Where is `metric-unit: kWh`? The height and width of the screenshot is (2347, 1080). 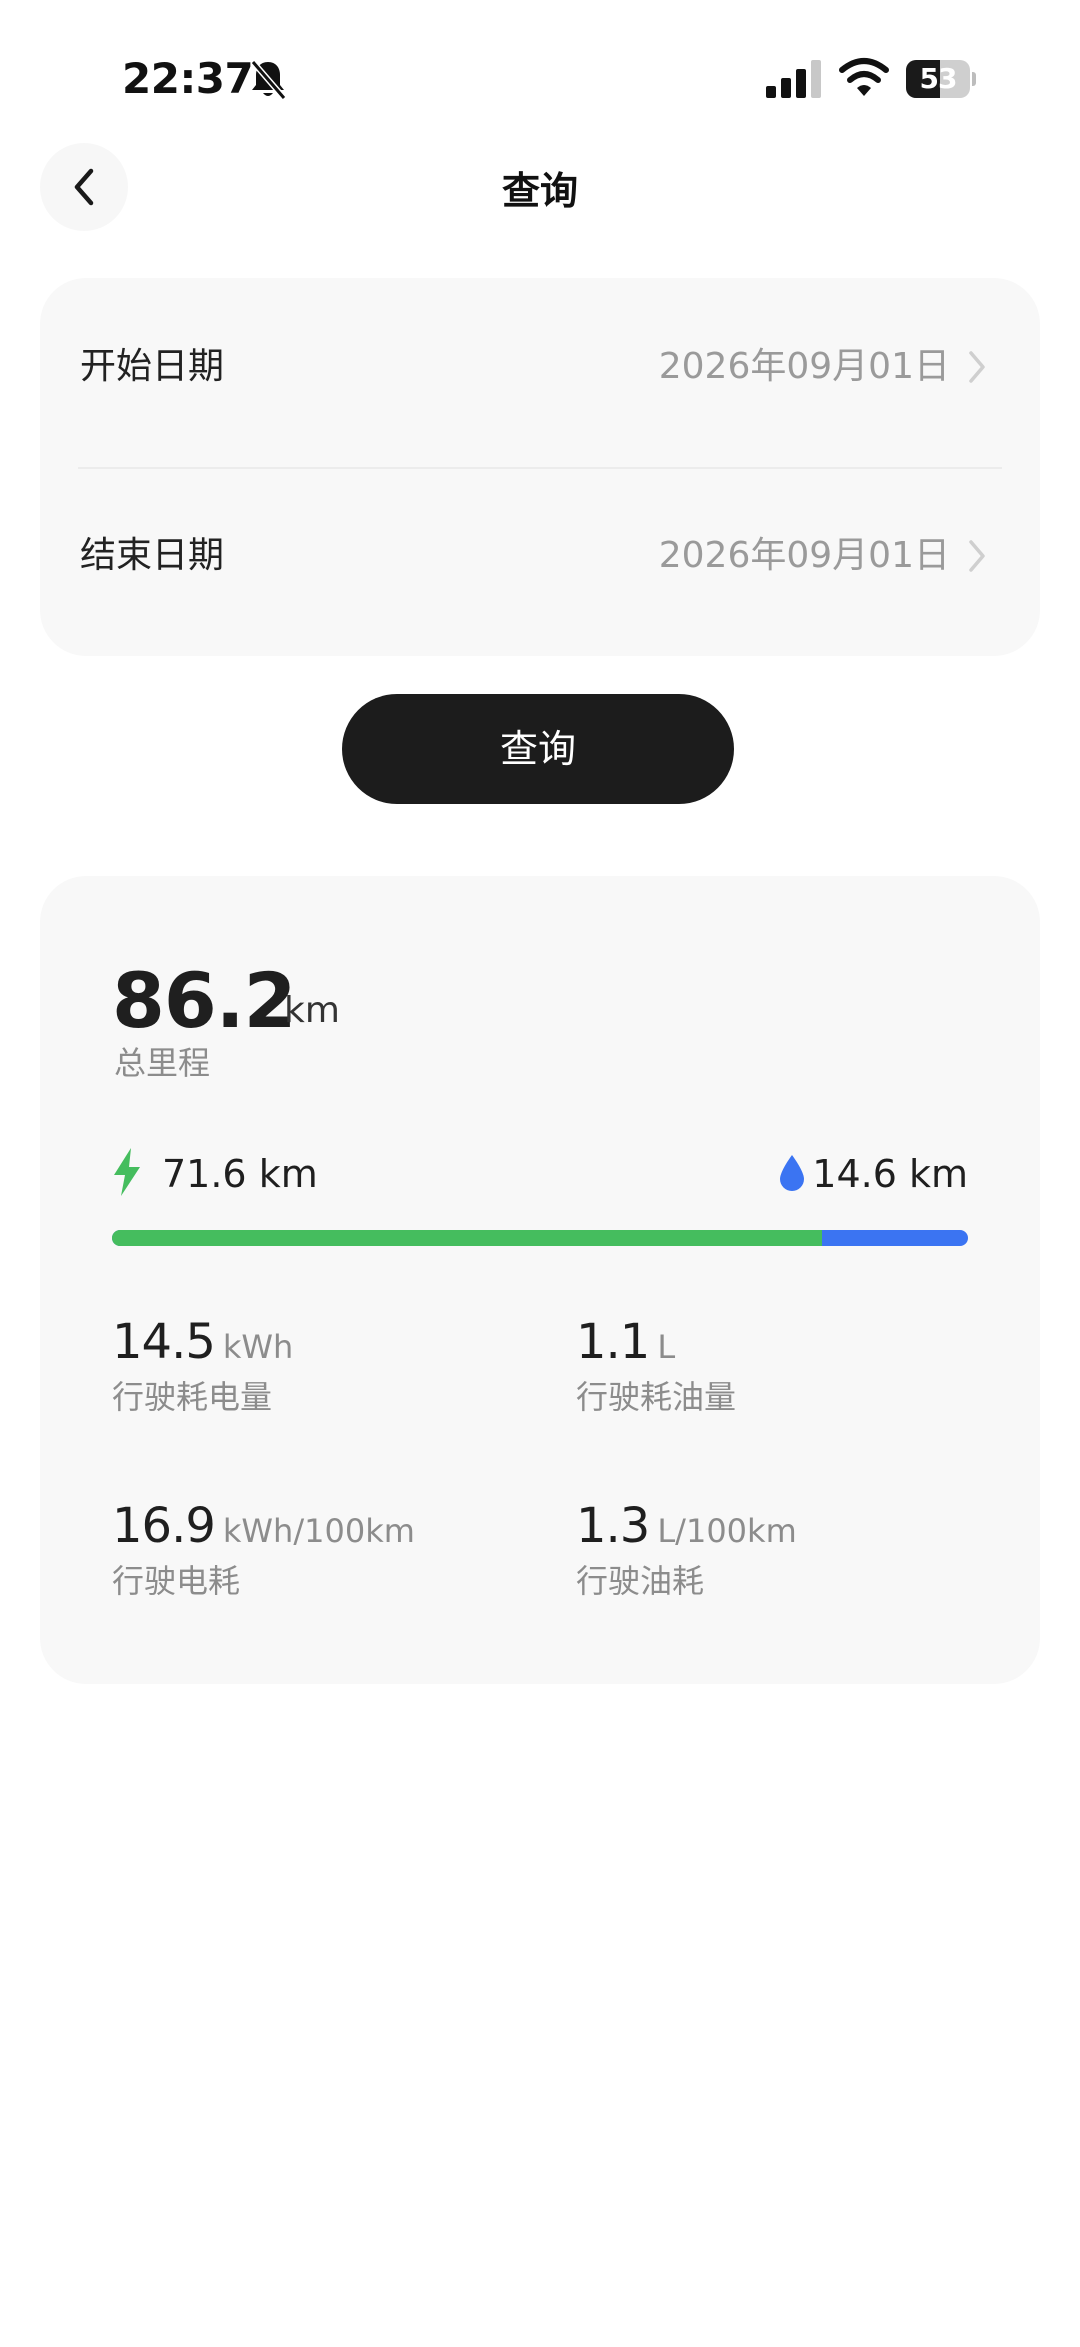
metric-unit: kWh is located at coordinates (258, 1347).